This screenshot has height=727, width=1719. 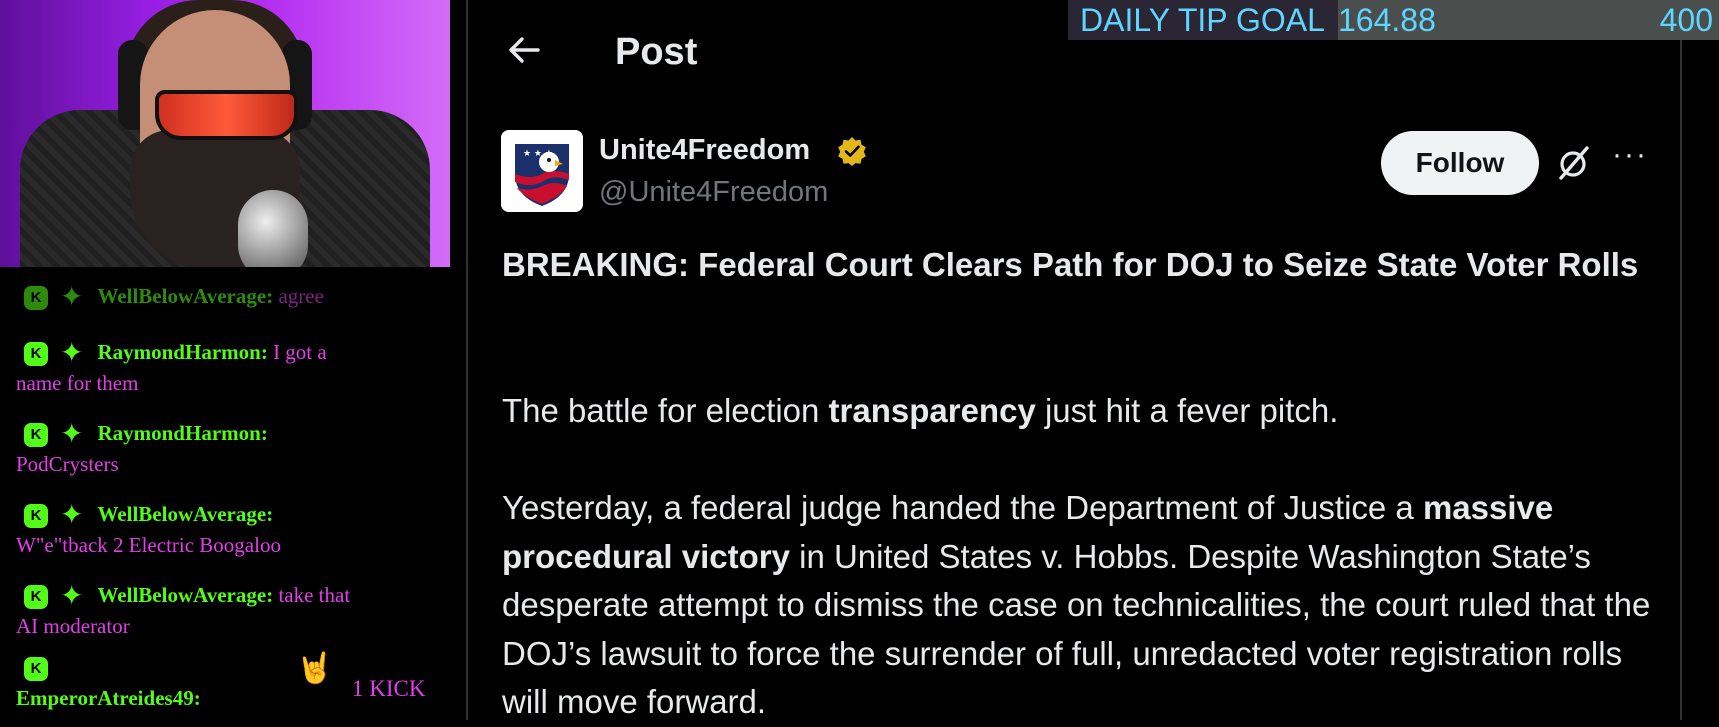 What do you see at coordinates (73, 626) in the screenshot?
I see `chat-text: AI moderator` at bounding box center [73, 626].